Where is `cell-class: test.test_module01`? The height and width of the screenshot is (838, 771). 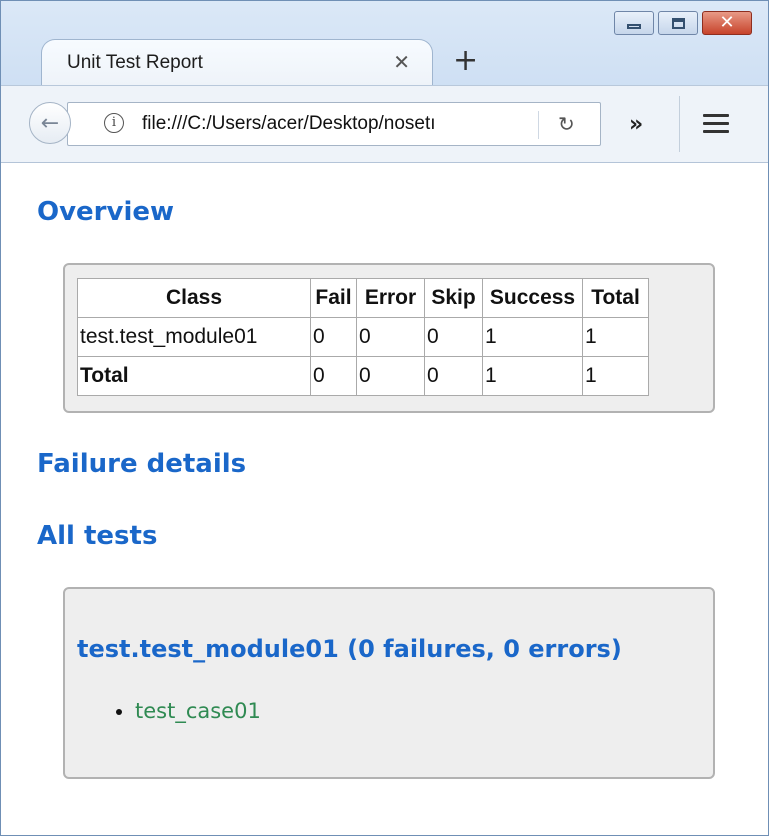
cell-class: test.test_module01 is located at coordinates (194, 337).